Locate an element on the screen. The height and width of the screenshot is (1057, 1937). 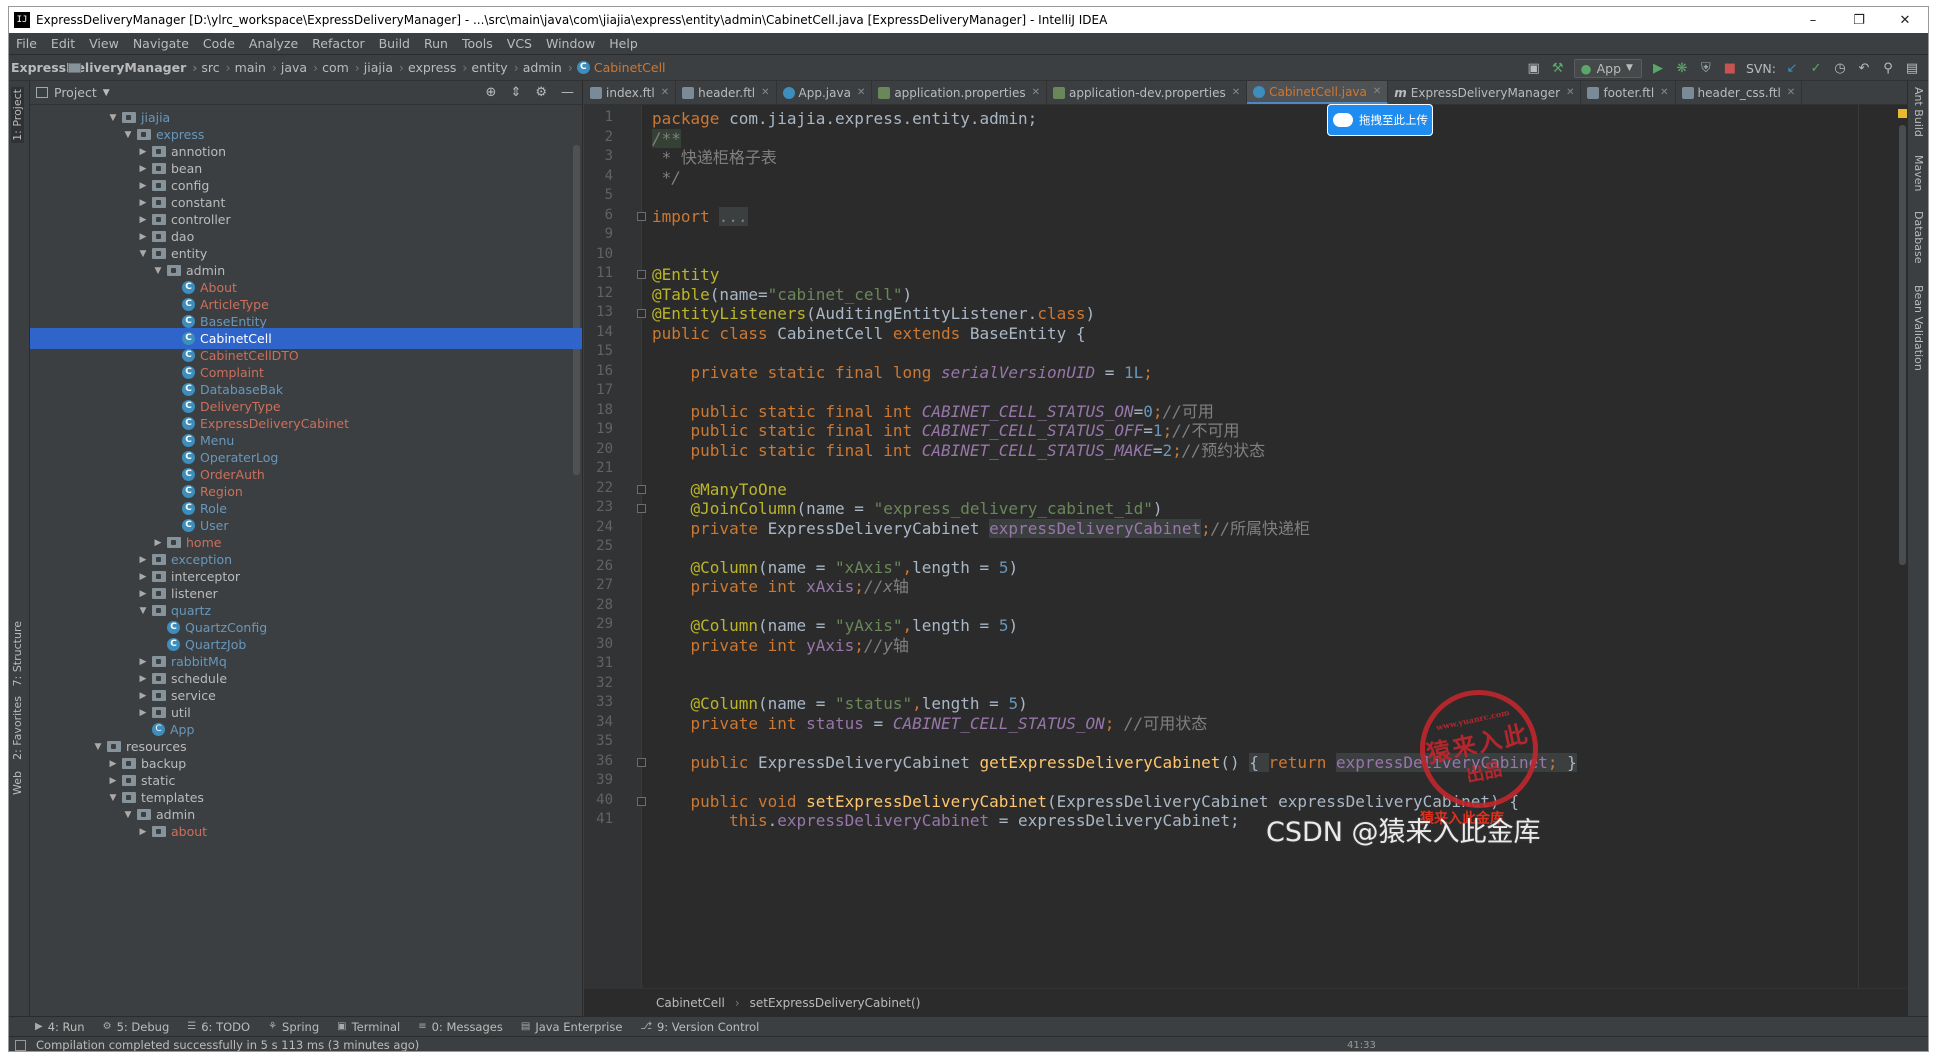
svn-update-icon: ↙ is located at coordinates (1792, 68).